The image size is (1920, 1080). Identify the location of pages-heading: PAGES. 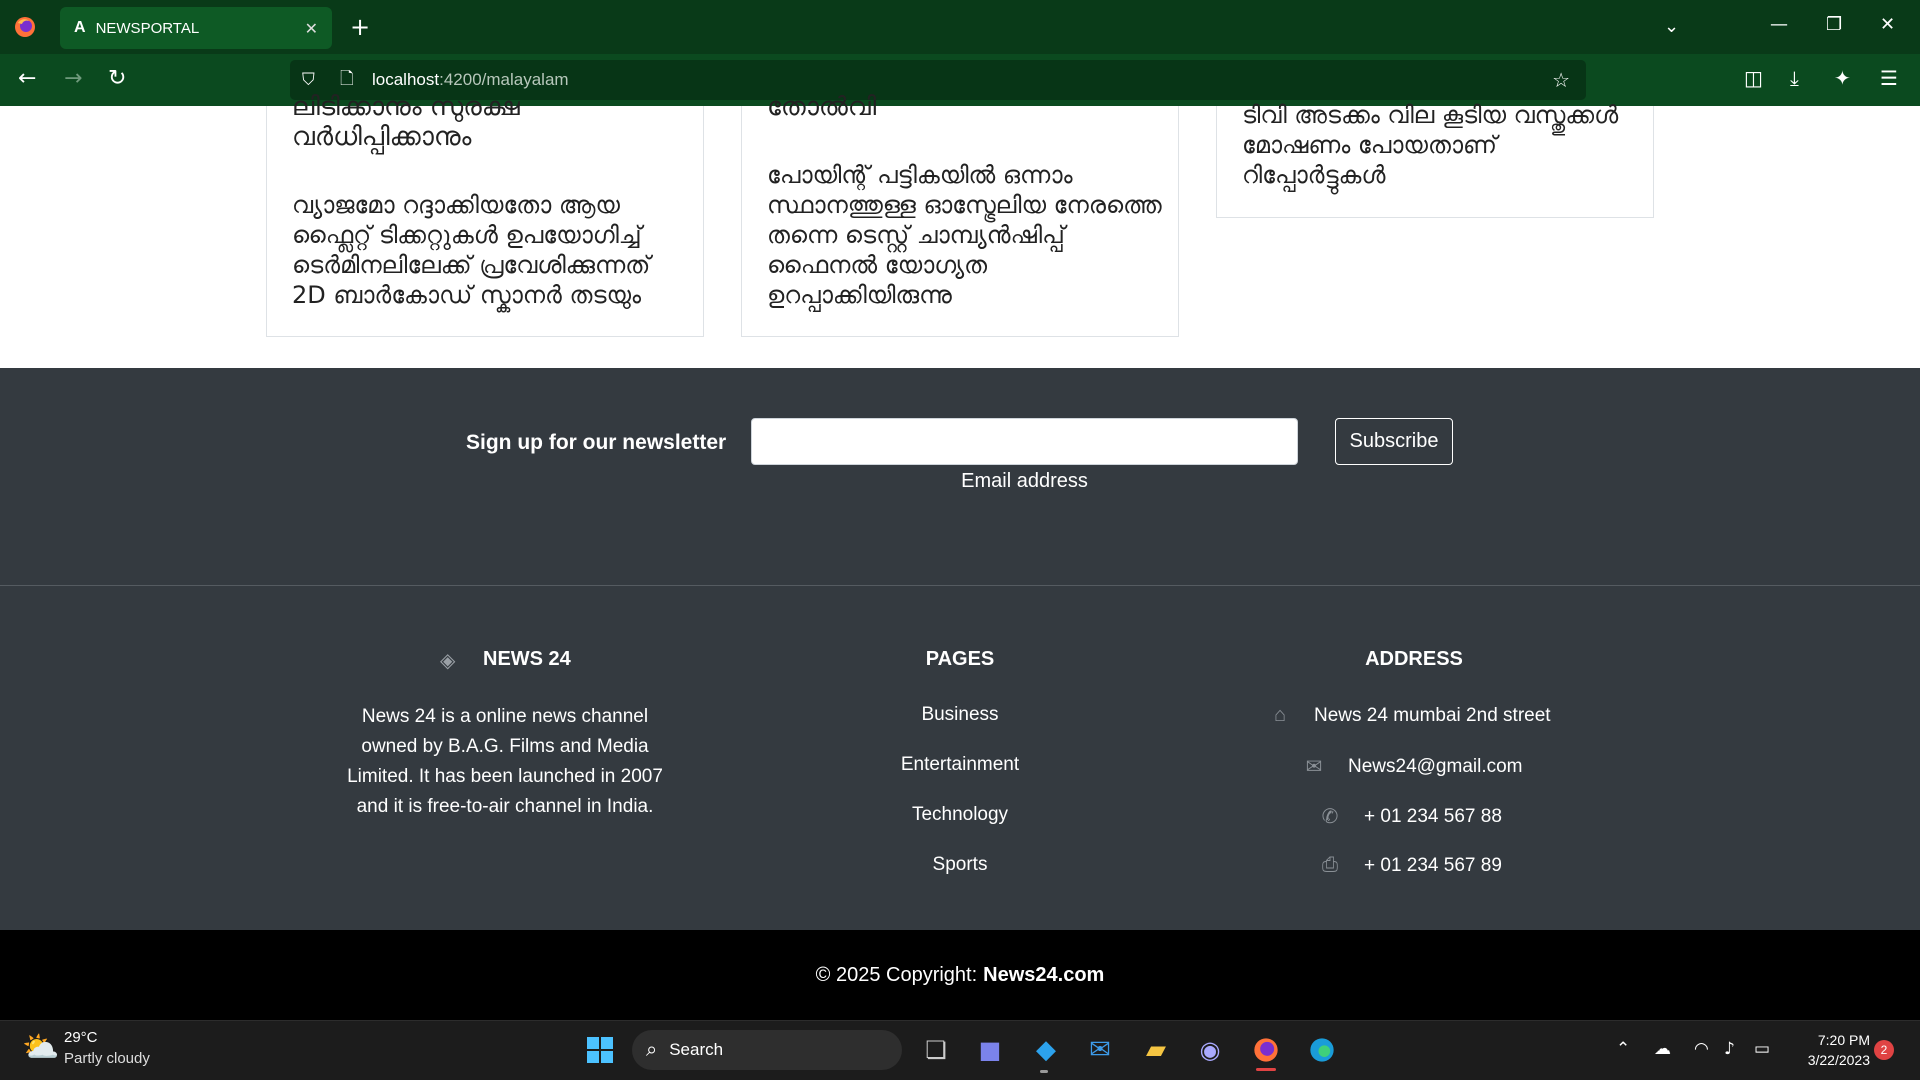
(960, 659).